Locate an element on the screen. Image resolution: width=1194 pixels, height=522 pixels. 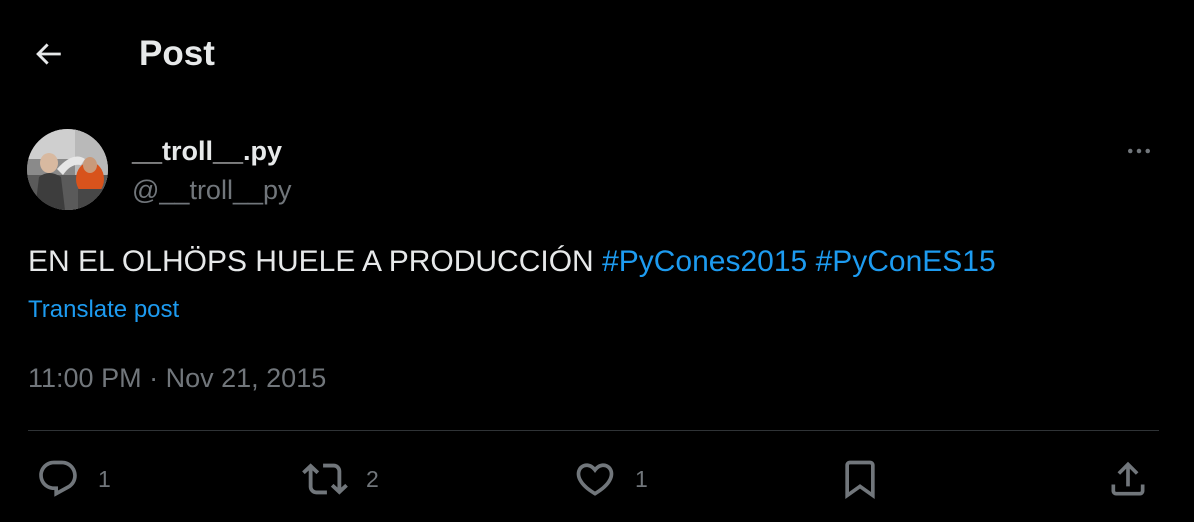
post-time: 11:00 PM is located at coordinates (85, 378).